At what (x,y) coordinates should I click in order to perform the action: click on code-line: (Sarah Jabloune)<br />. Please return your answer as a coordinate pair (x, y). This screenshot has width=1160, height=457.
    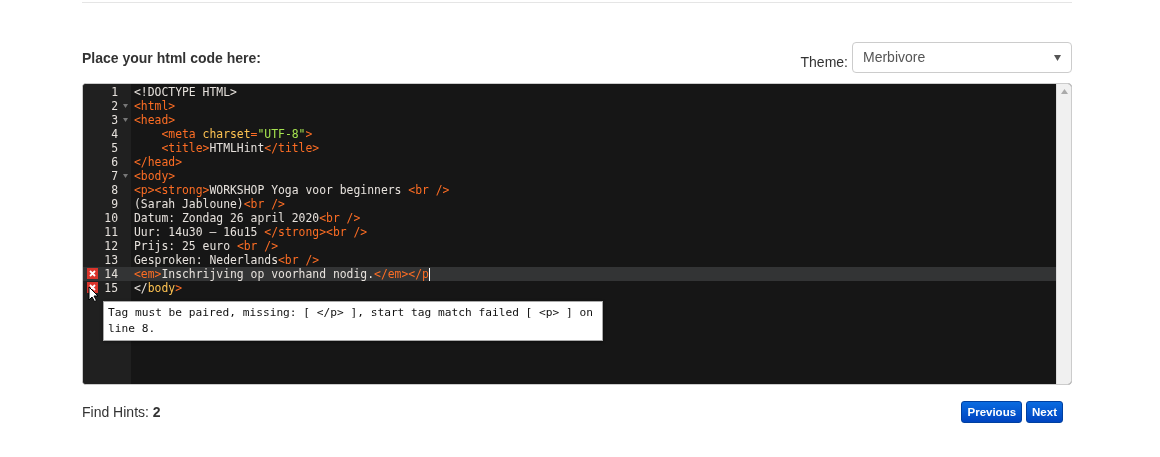
    Looking at the image, I should click on (209, 204).